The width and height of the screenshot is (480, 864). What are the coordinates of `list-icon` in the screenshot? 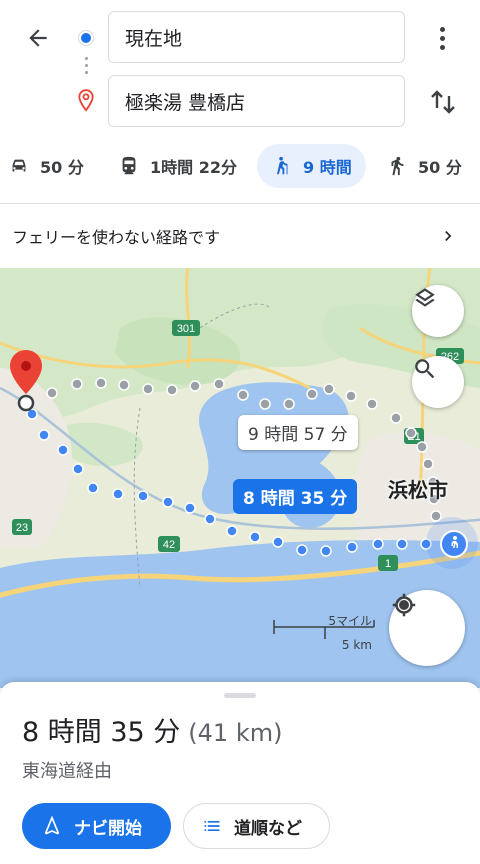 It's located at (212, 826).